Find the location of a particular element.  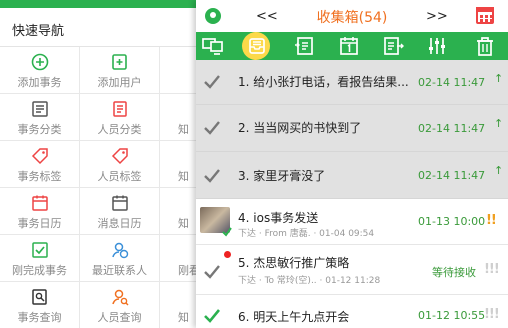

nav-row: 添加事务 添加用户 is located at coordinates (100, 70).